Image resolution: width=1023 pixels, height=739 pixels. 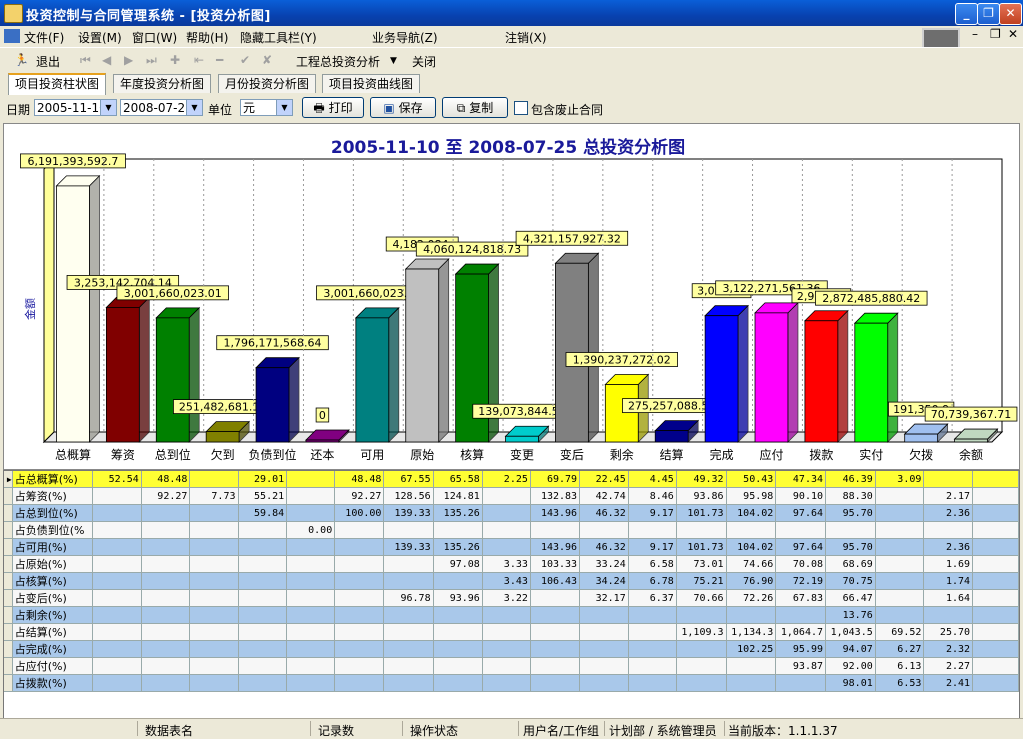 What do you see at coordinates (408, 496) in the screenshot?
I see `table-cell: 128.56` at bounding box center [408, 496].